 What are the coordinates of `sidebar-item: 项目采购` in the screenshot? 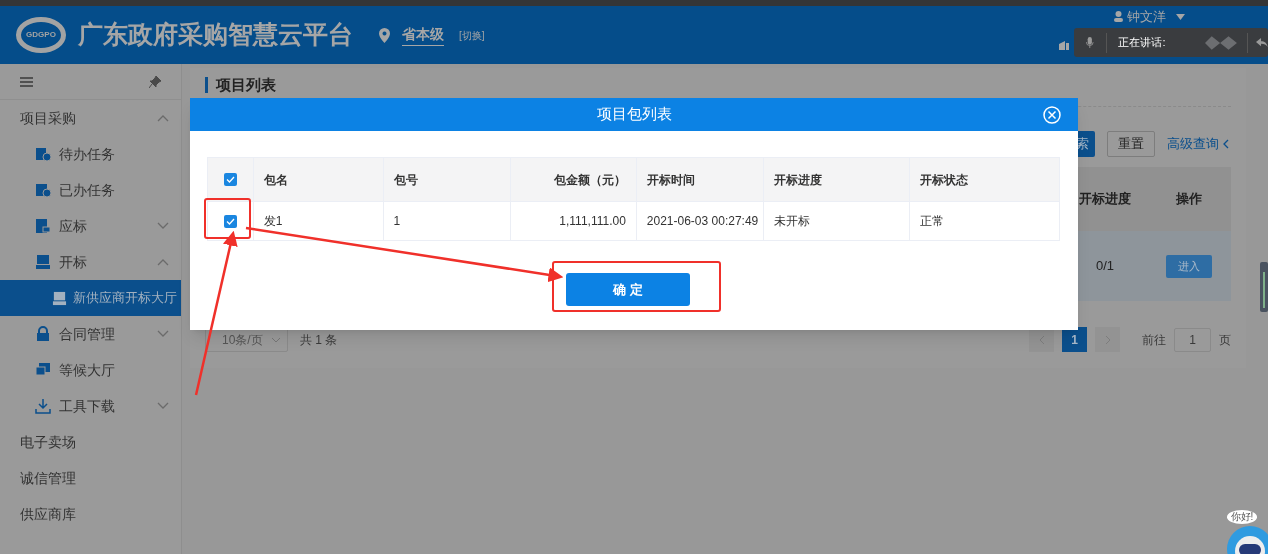 It's located at (90, 118).